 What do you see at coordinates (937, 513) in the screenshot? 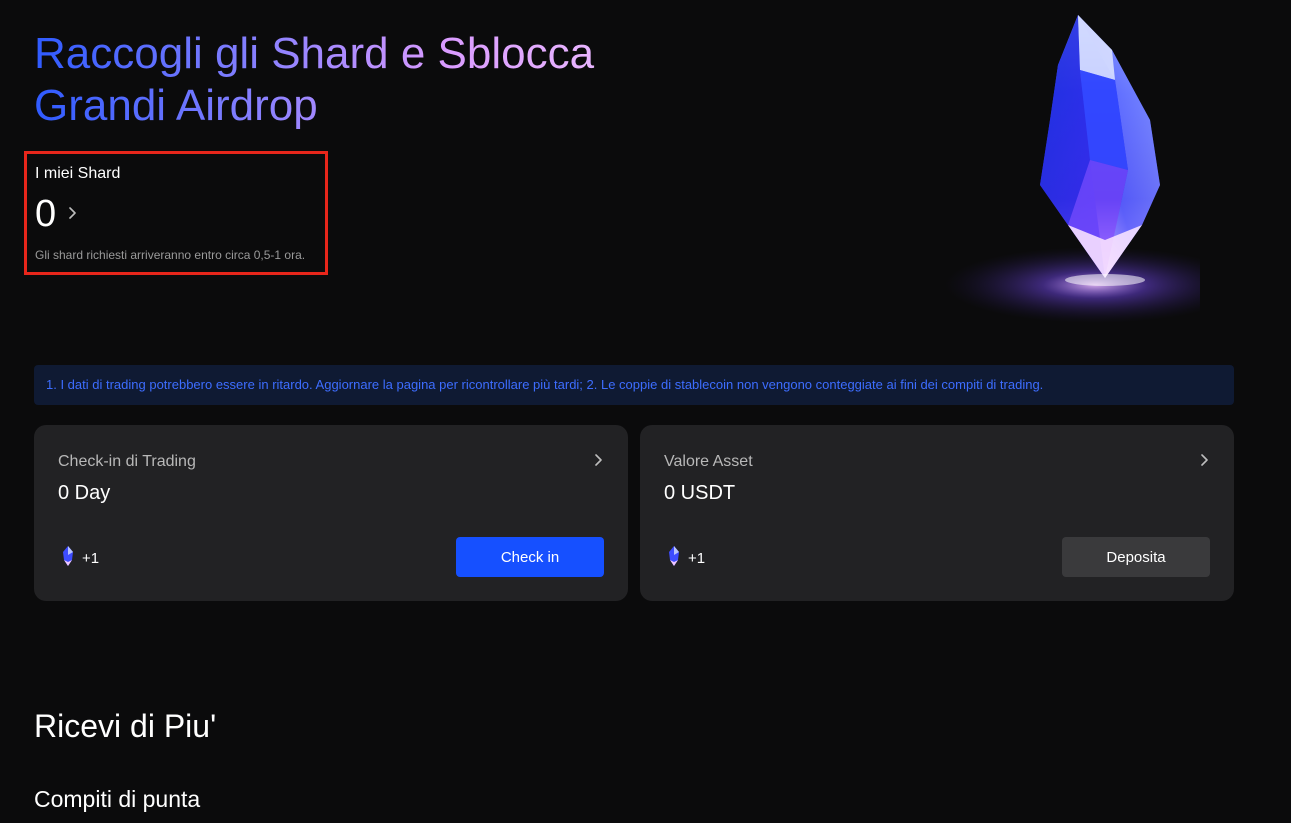
I see `asset-value-card: Valore Asset 0 USDT +1 Deposita` at bounding box center [937, 513].